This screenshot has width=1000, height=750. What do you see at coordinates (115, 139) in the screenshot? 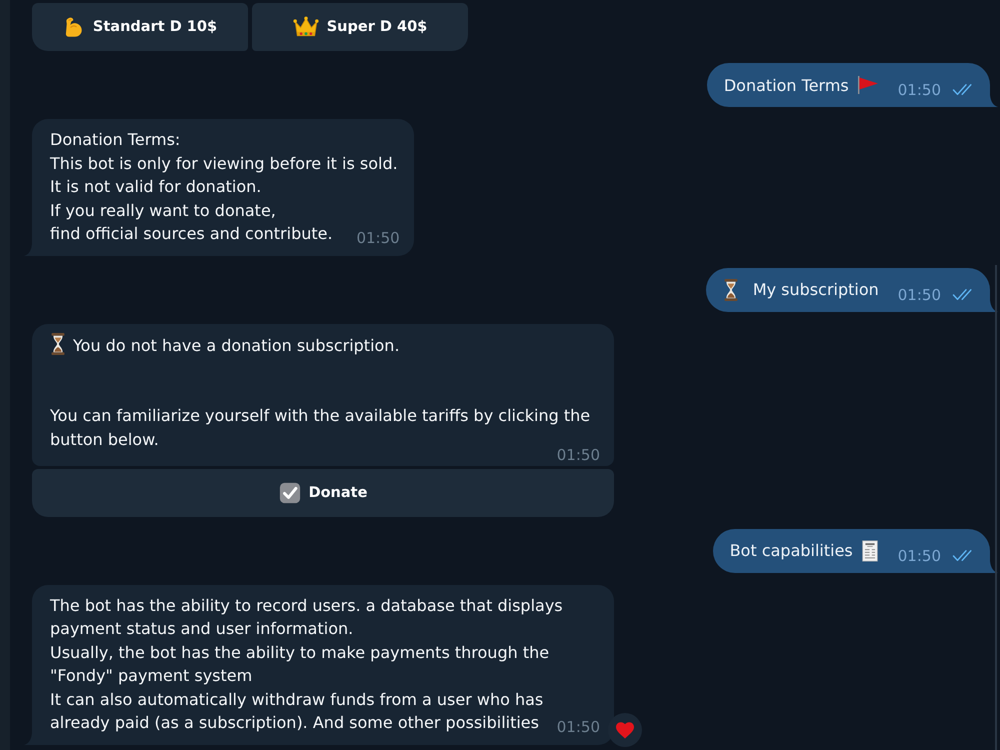
I see `message-text: Donation Terms:` at bounding box center [115, 139].